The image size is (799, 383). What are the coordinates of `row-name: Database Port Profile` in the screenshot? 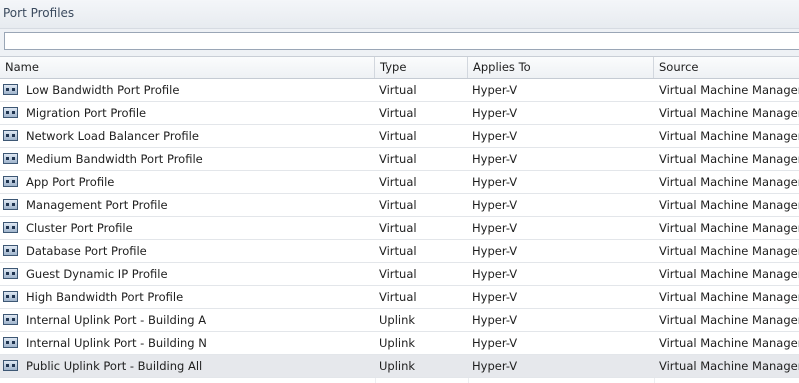 It's located at (86, 251).